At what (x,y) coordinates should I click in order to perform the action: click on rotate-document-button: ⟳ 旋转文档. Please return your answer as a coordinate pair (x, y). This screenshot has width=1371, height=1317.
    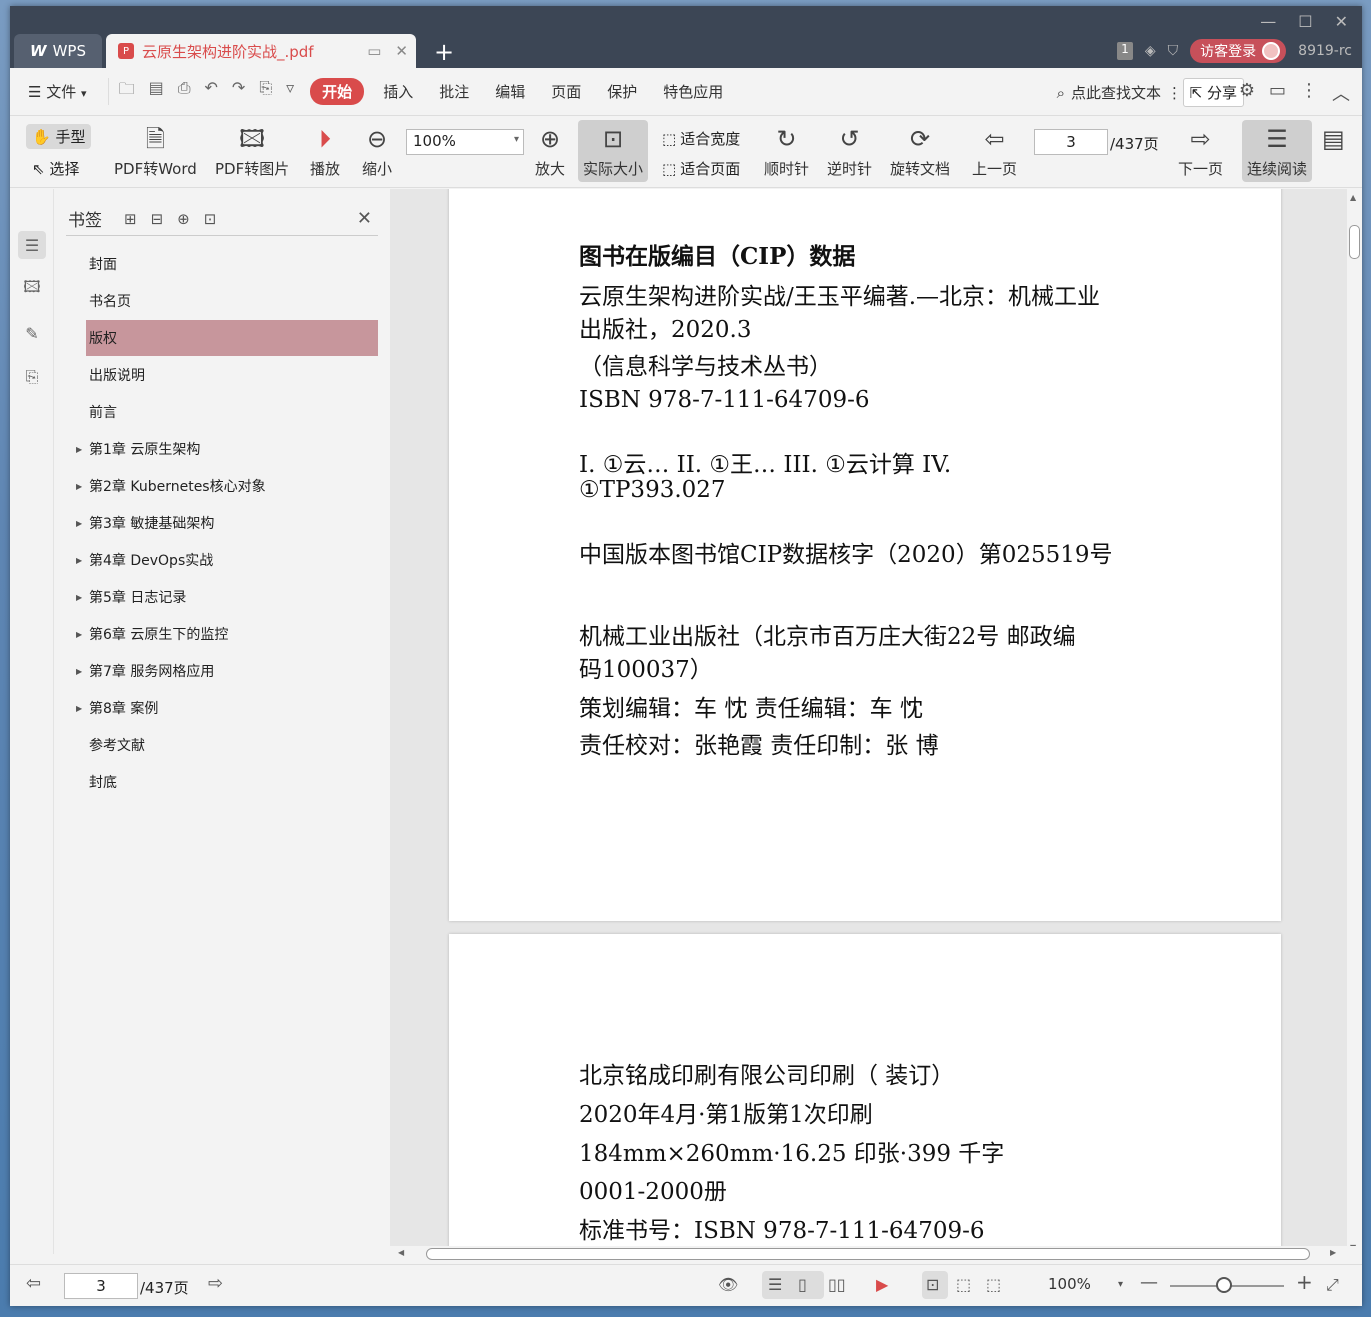
    Looking at the image, I should click on (920, 151).